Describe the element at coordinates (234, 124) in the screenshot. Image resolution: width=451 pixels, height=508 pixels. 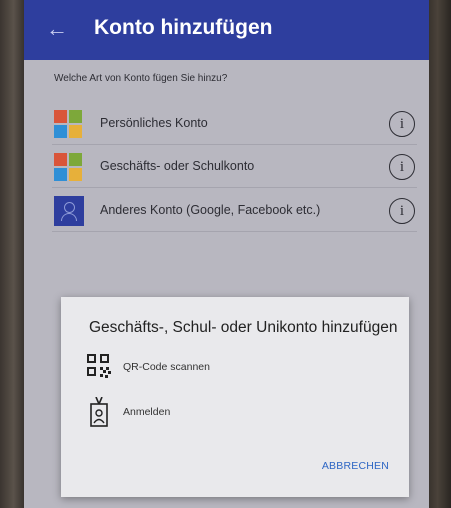
I see `account-row-personal: Persönliches Konto i` at that location.